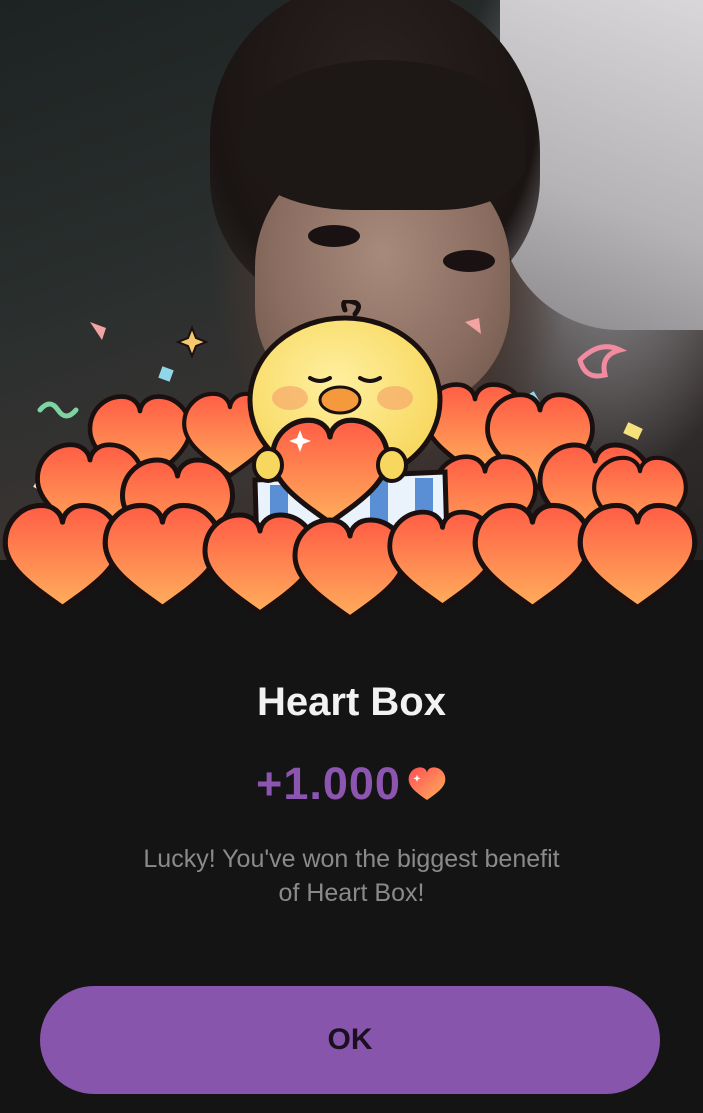 This screenshot has height=1113, width=703. Describe the element at coordinates (192, 342) in the screenshot. I see `sparkle-icon` at that location.